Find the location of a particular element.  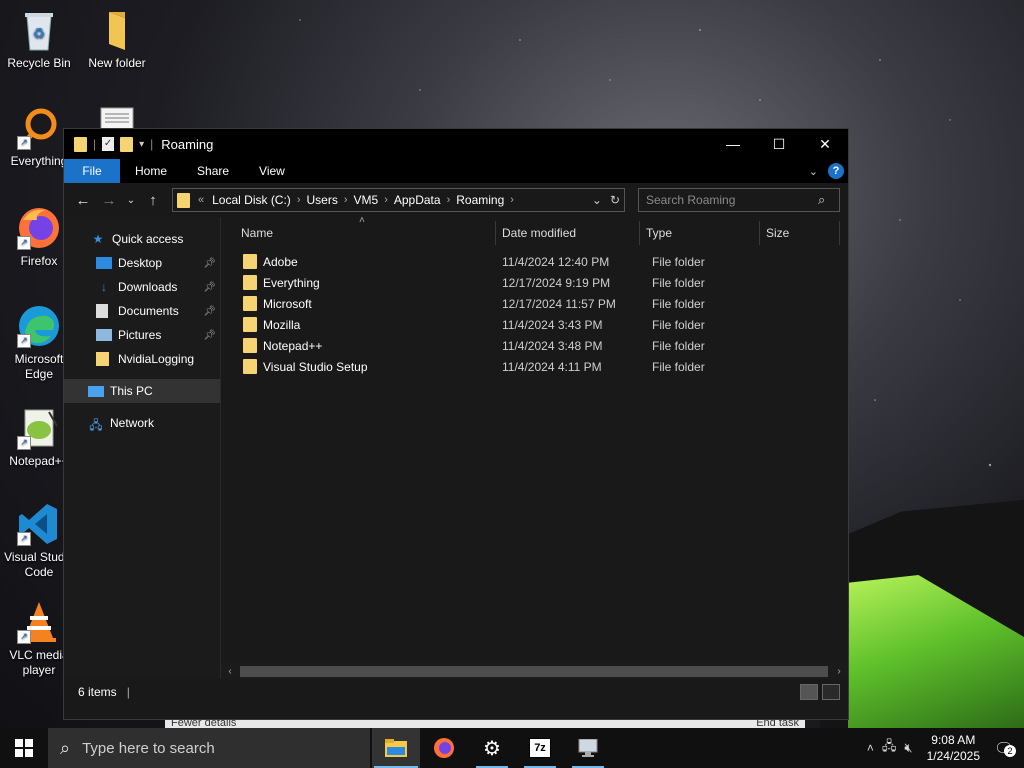

breadcrumb-local-disk: Local Disk (C:) is located at coordinates (251, 200).